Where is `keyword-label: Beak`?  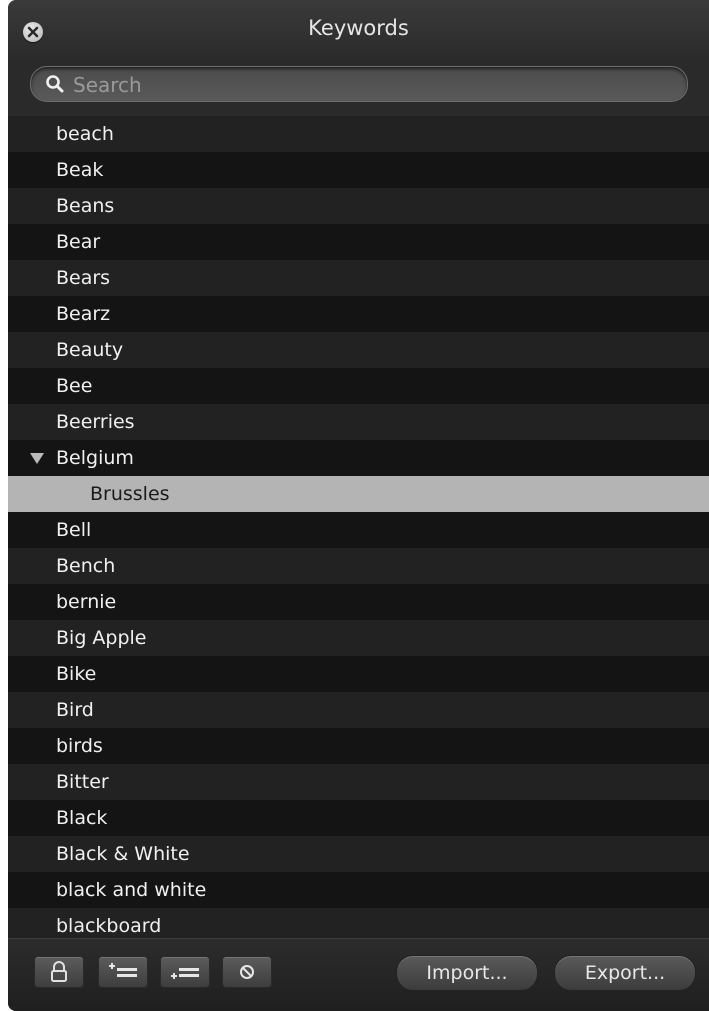 keyword-label: Beak is located at coordinates (80, 170).